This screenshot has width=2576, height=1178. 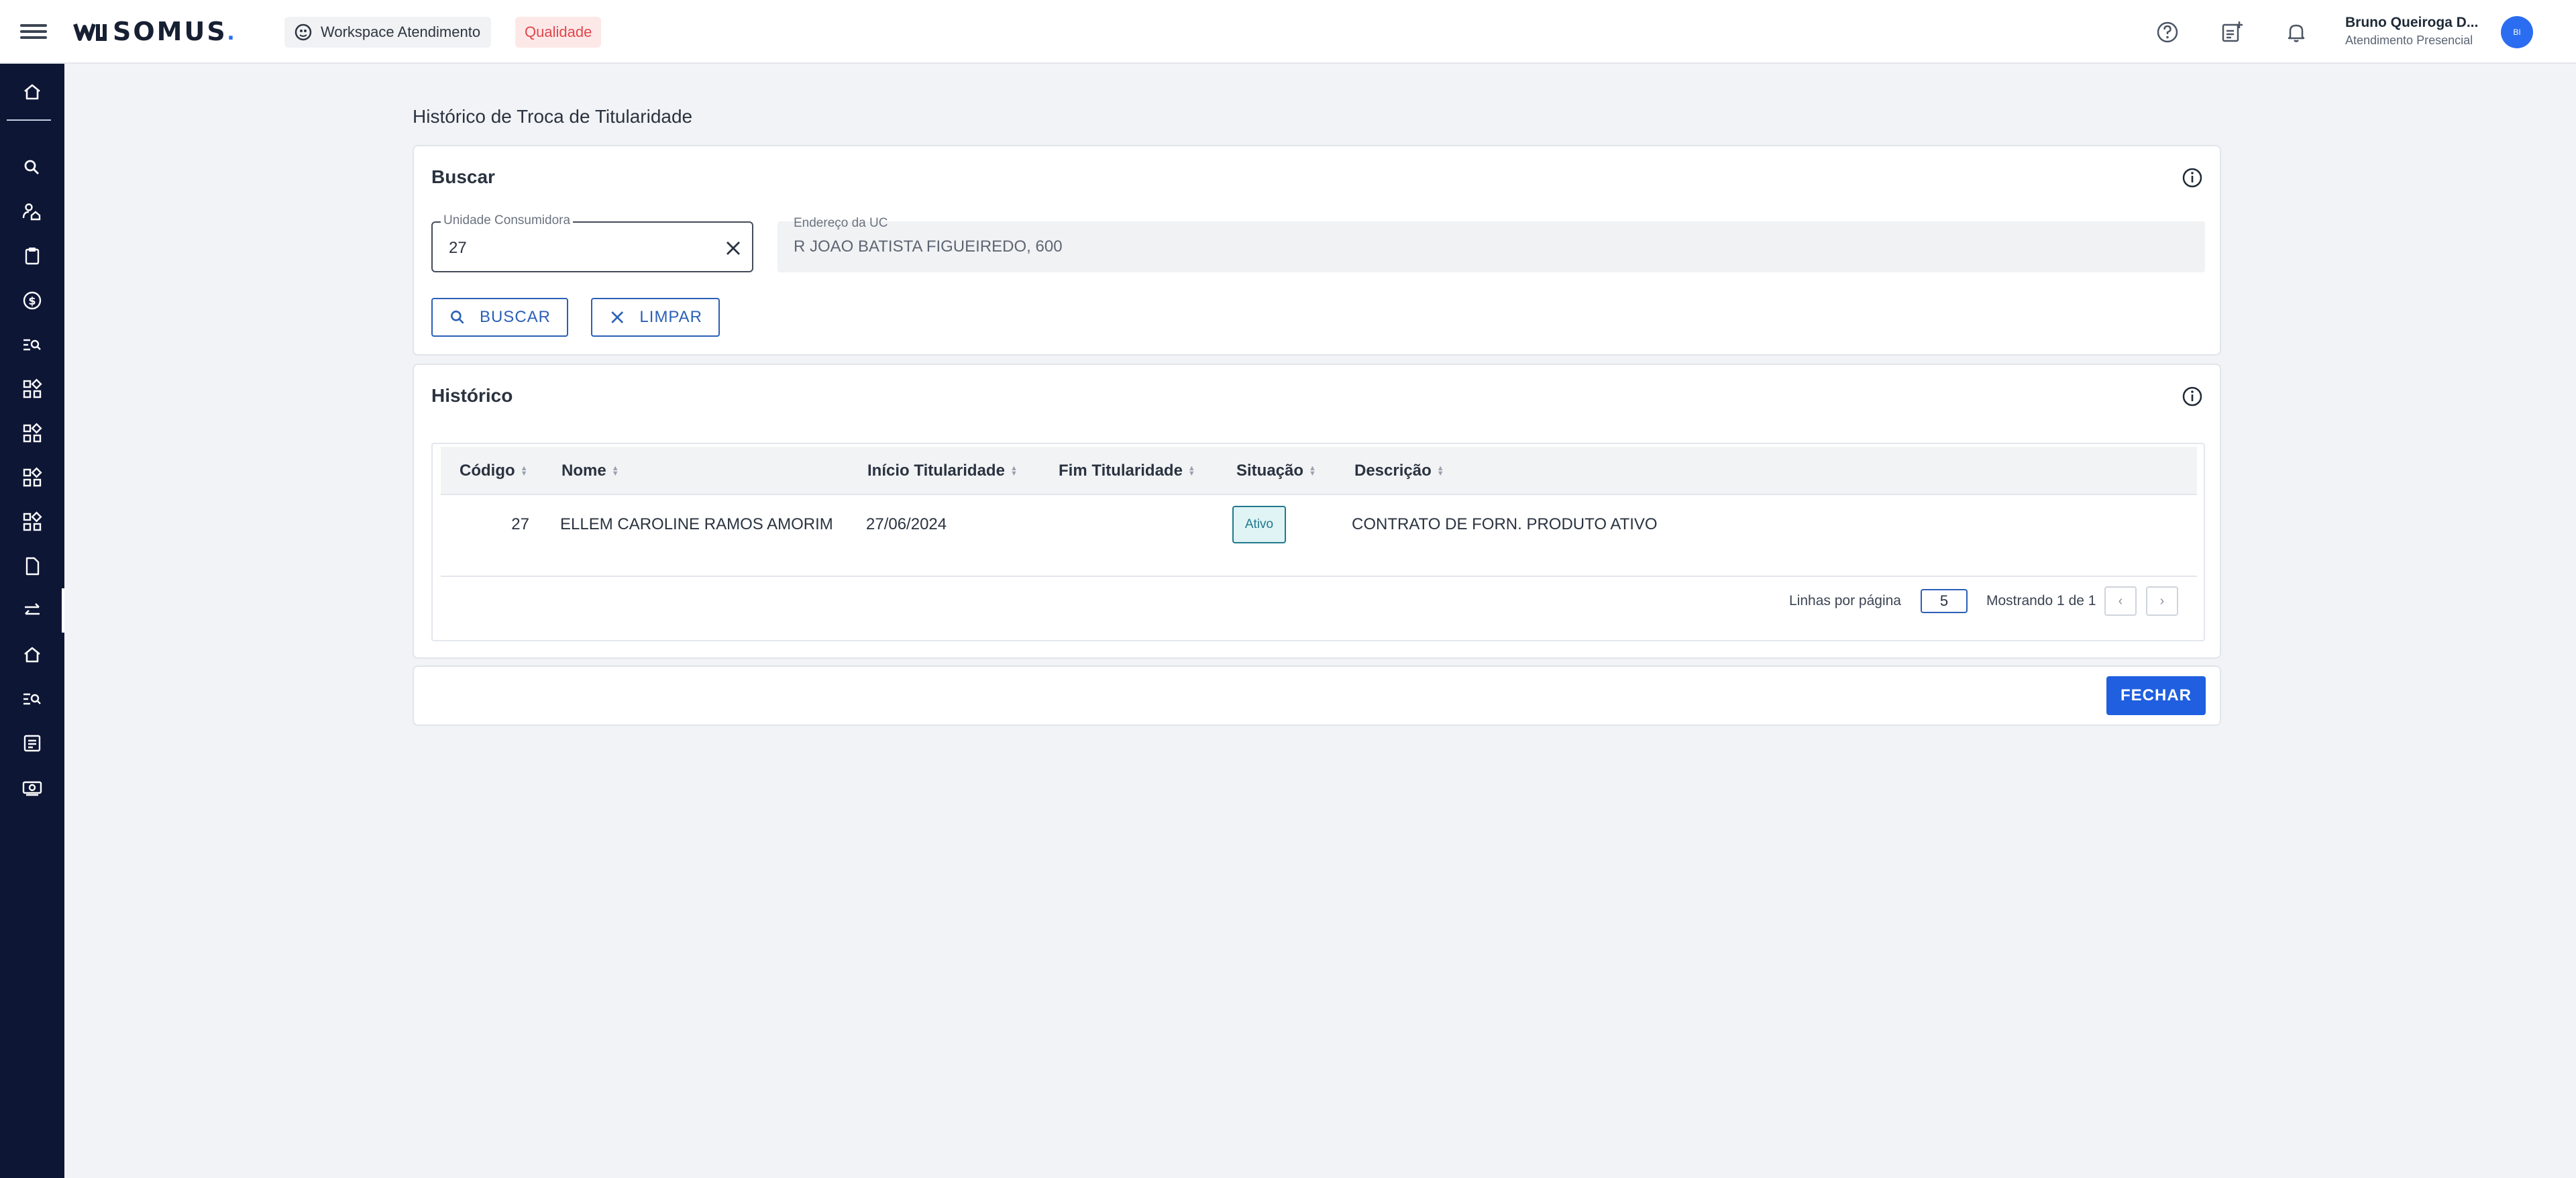 I want to click on column-header-descricao: Descrição ▲ ▼, so click(x=1399, y=471).